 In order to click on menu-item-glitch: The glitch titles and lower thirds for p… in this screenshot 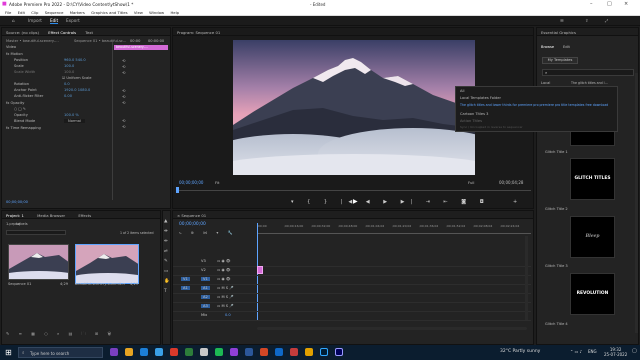, I will do `click(538, 105)`.